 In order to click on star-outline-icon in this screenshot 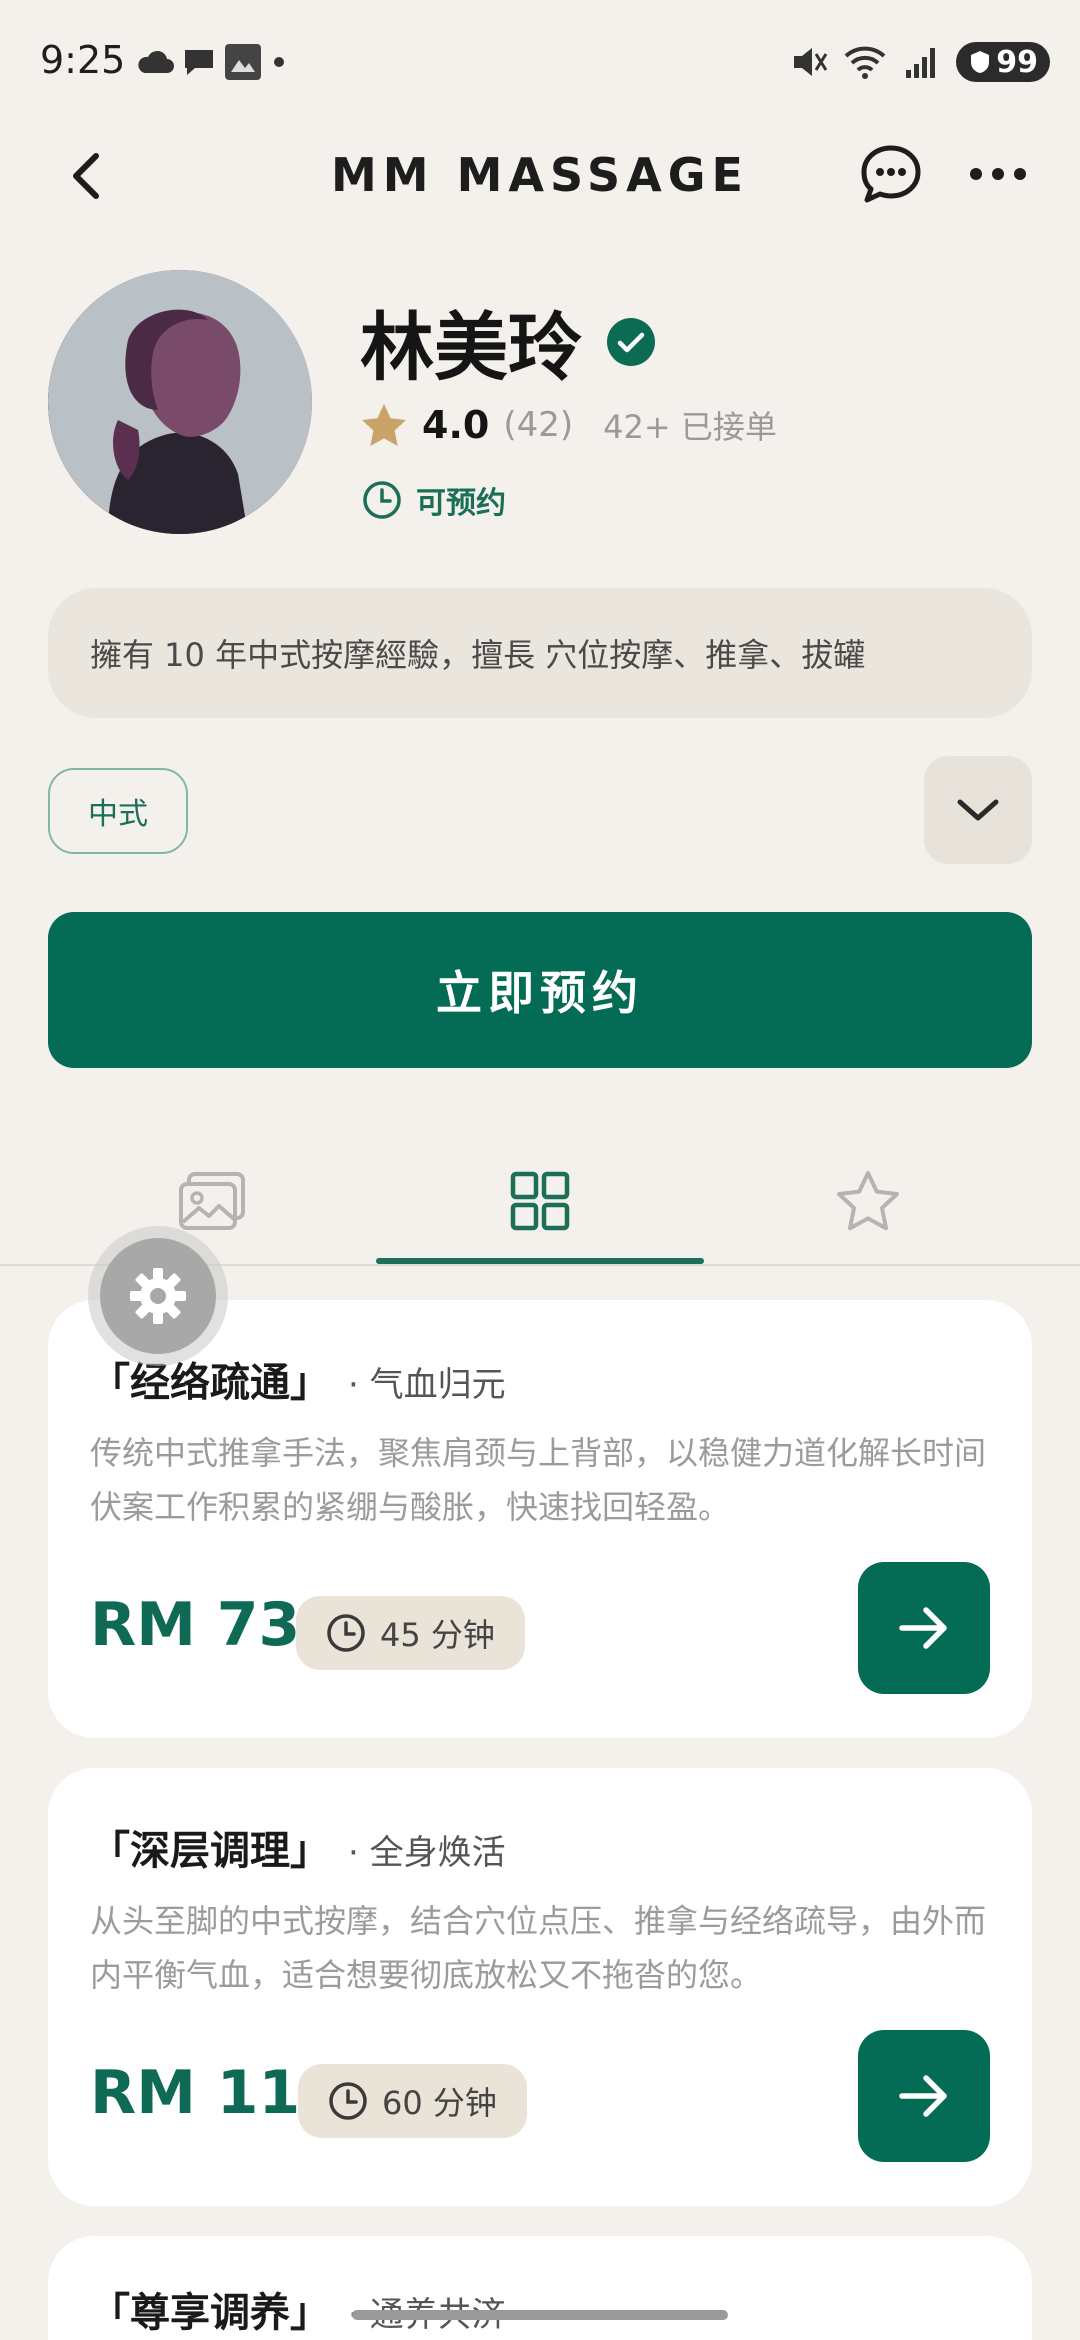, I will do `click(868, 1201)`.